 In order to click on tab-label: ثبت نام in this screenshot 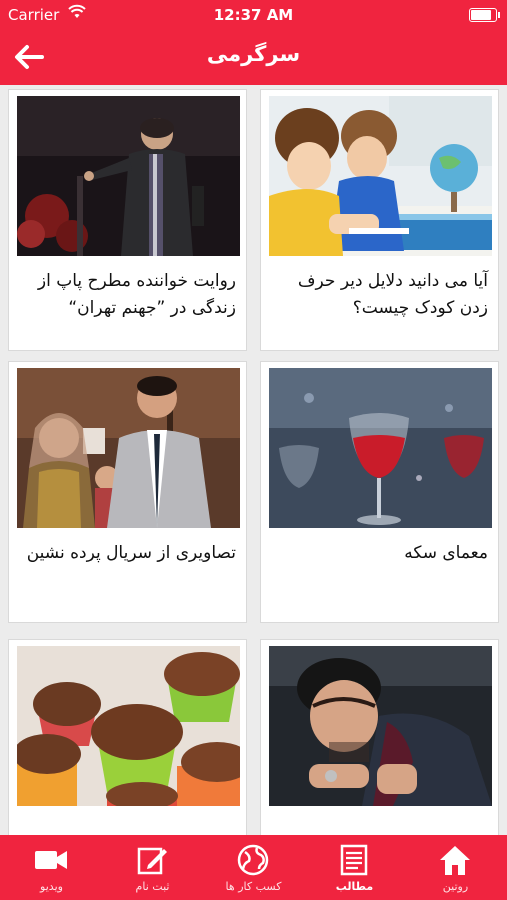, I will do `click(152, 886)`.